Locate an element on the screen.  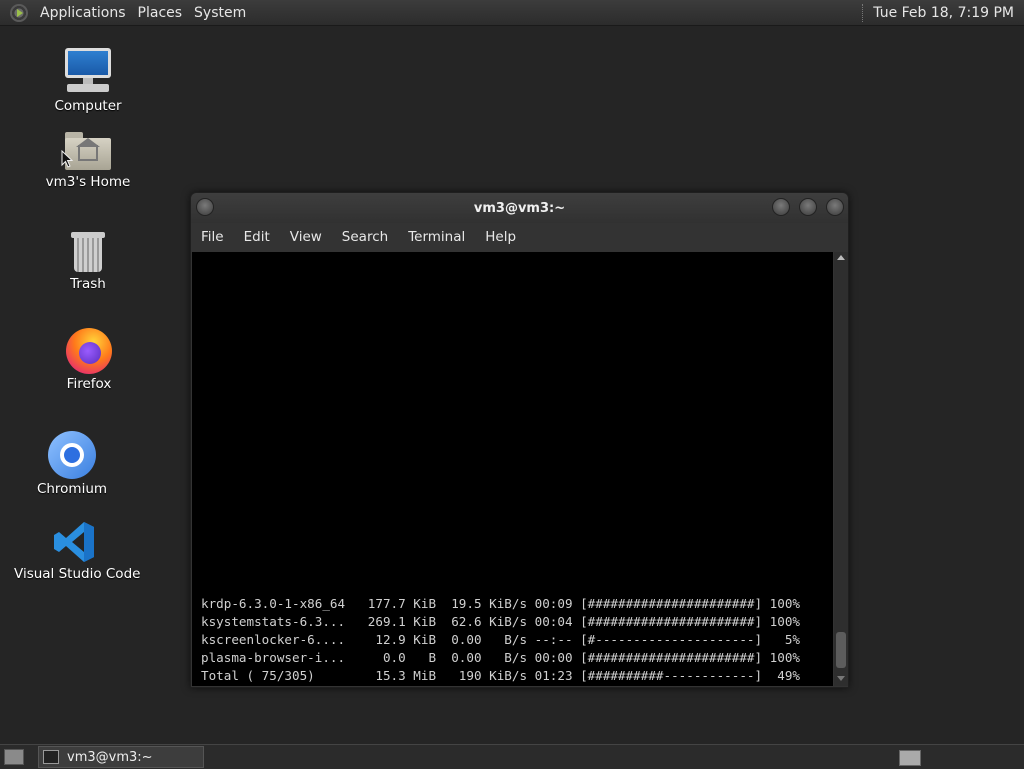
firefox-icon is located at coordinates (89, 351).